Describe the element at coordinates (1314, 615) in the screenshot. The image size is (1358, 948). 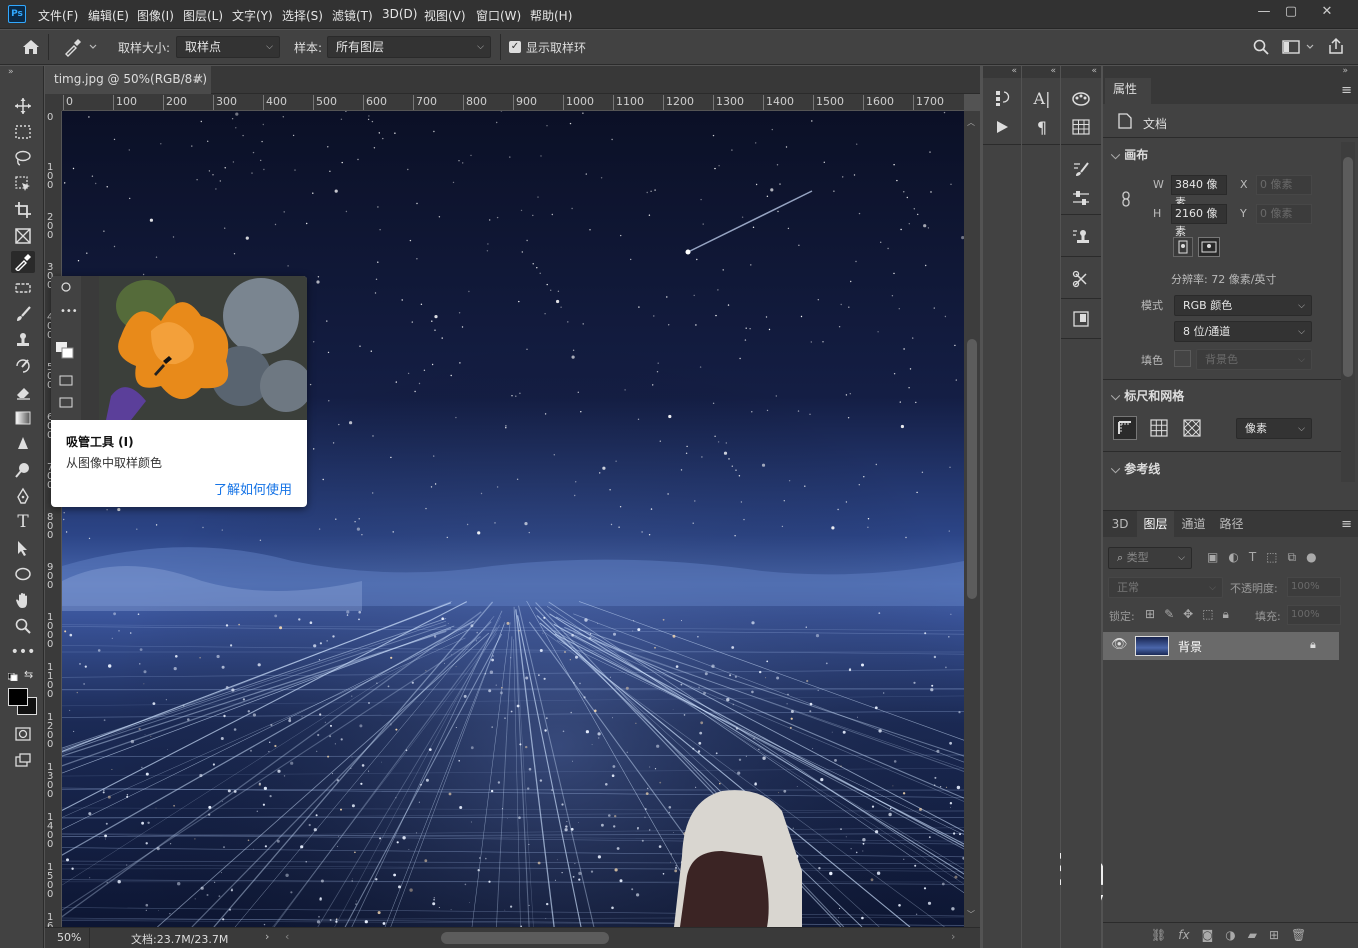
I see `fill-field: 100%` at that location.